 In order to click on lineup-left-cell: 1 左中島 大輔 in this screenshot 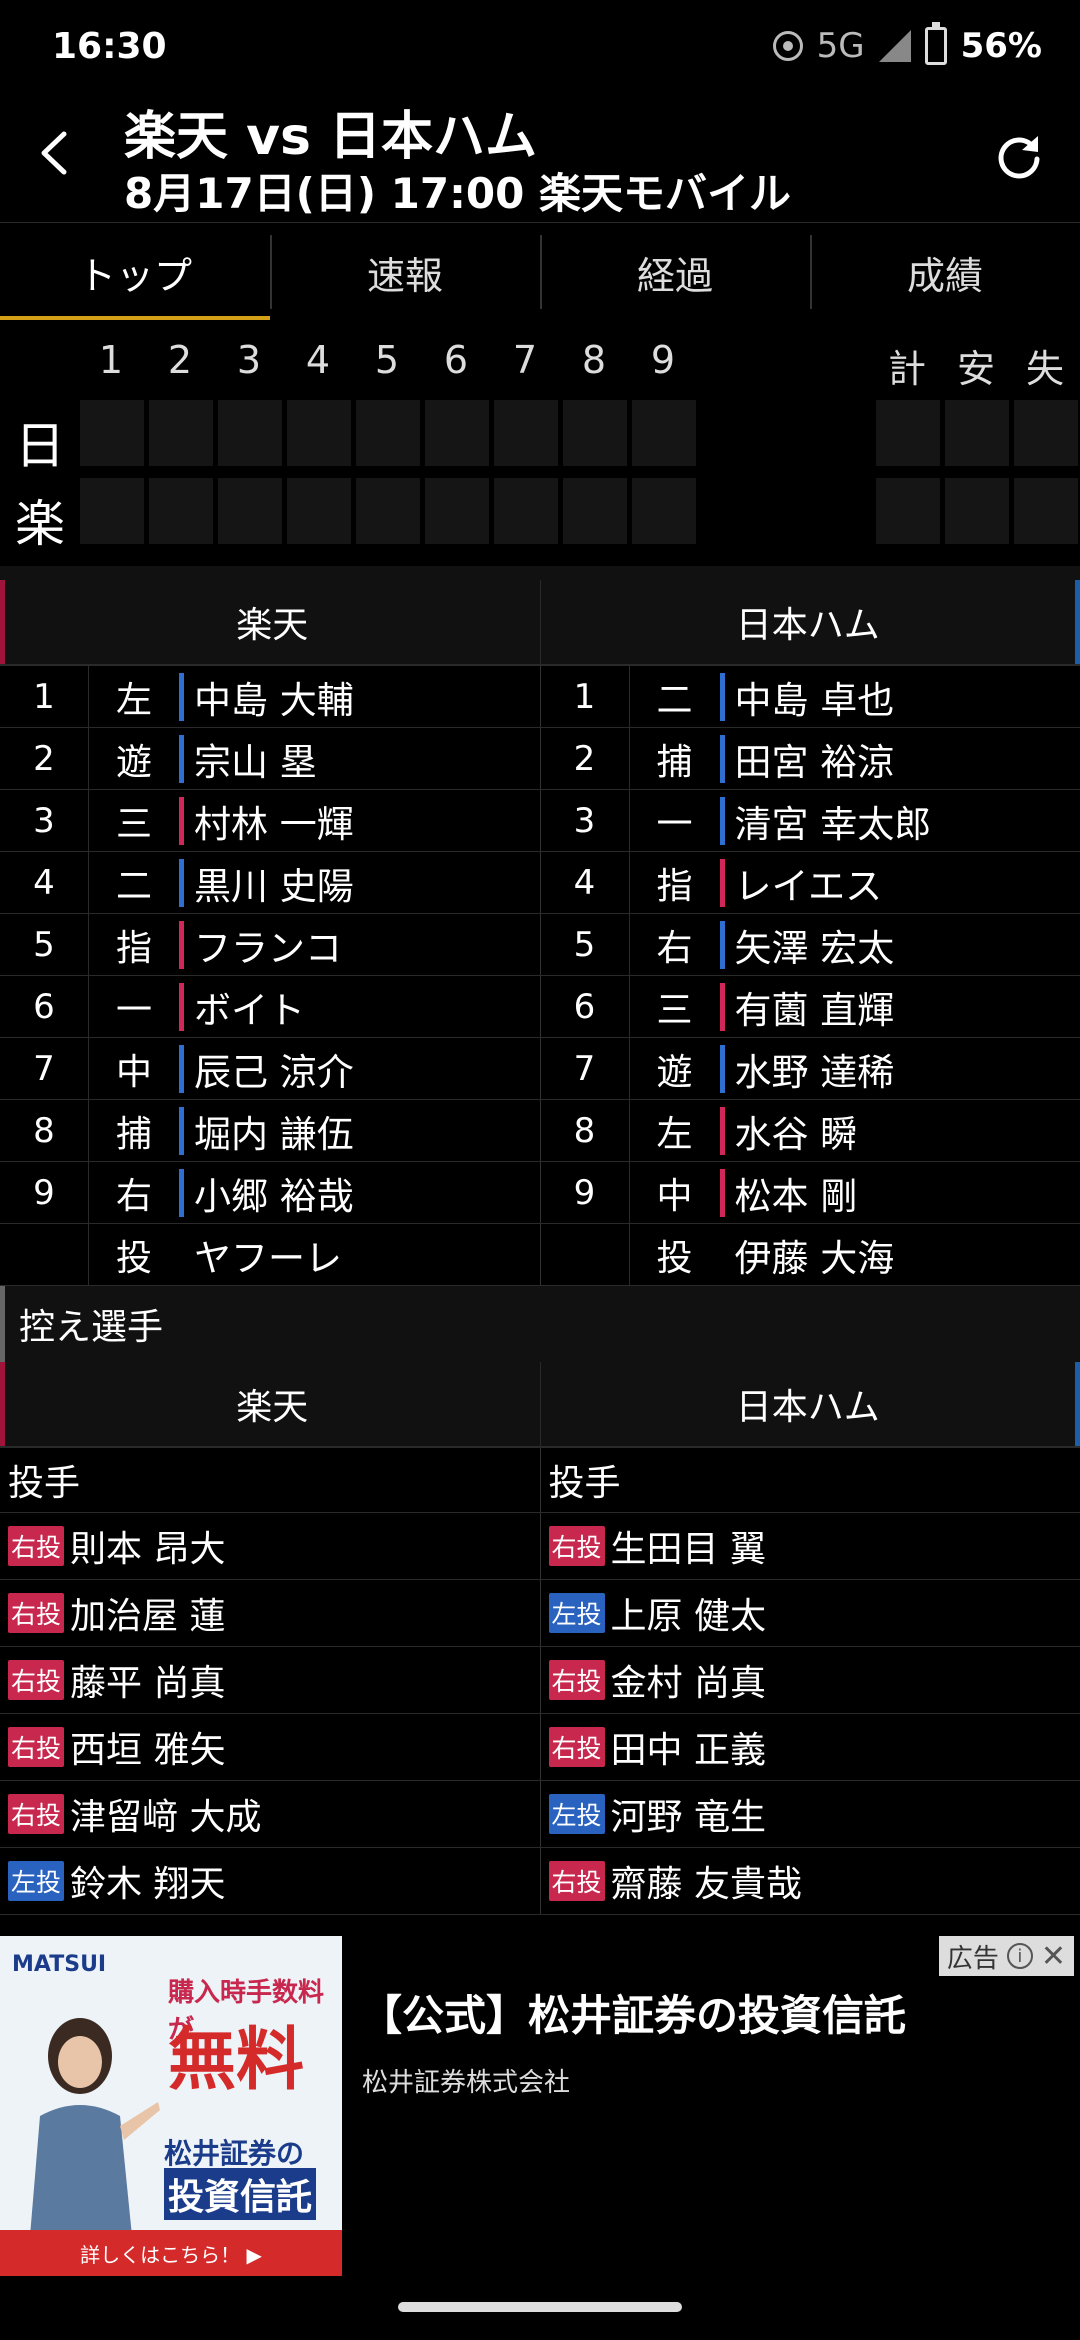, I will do `click(270, 696)`.